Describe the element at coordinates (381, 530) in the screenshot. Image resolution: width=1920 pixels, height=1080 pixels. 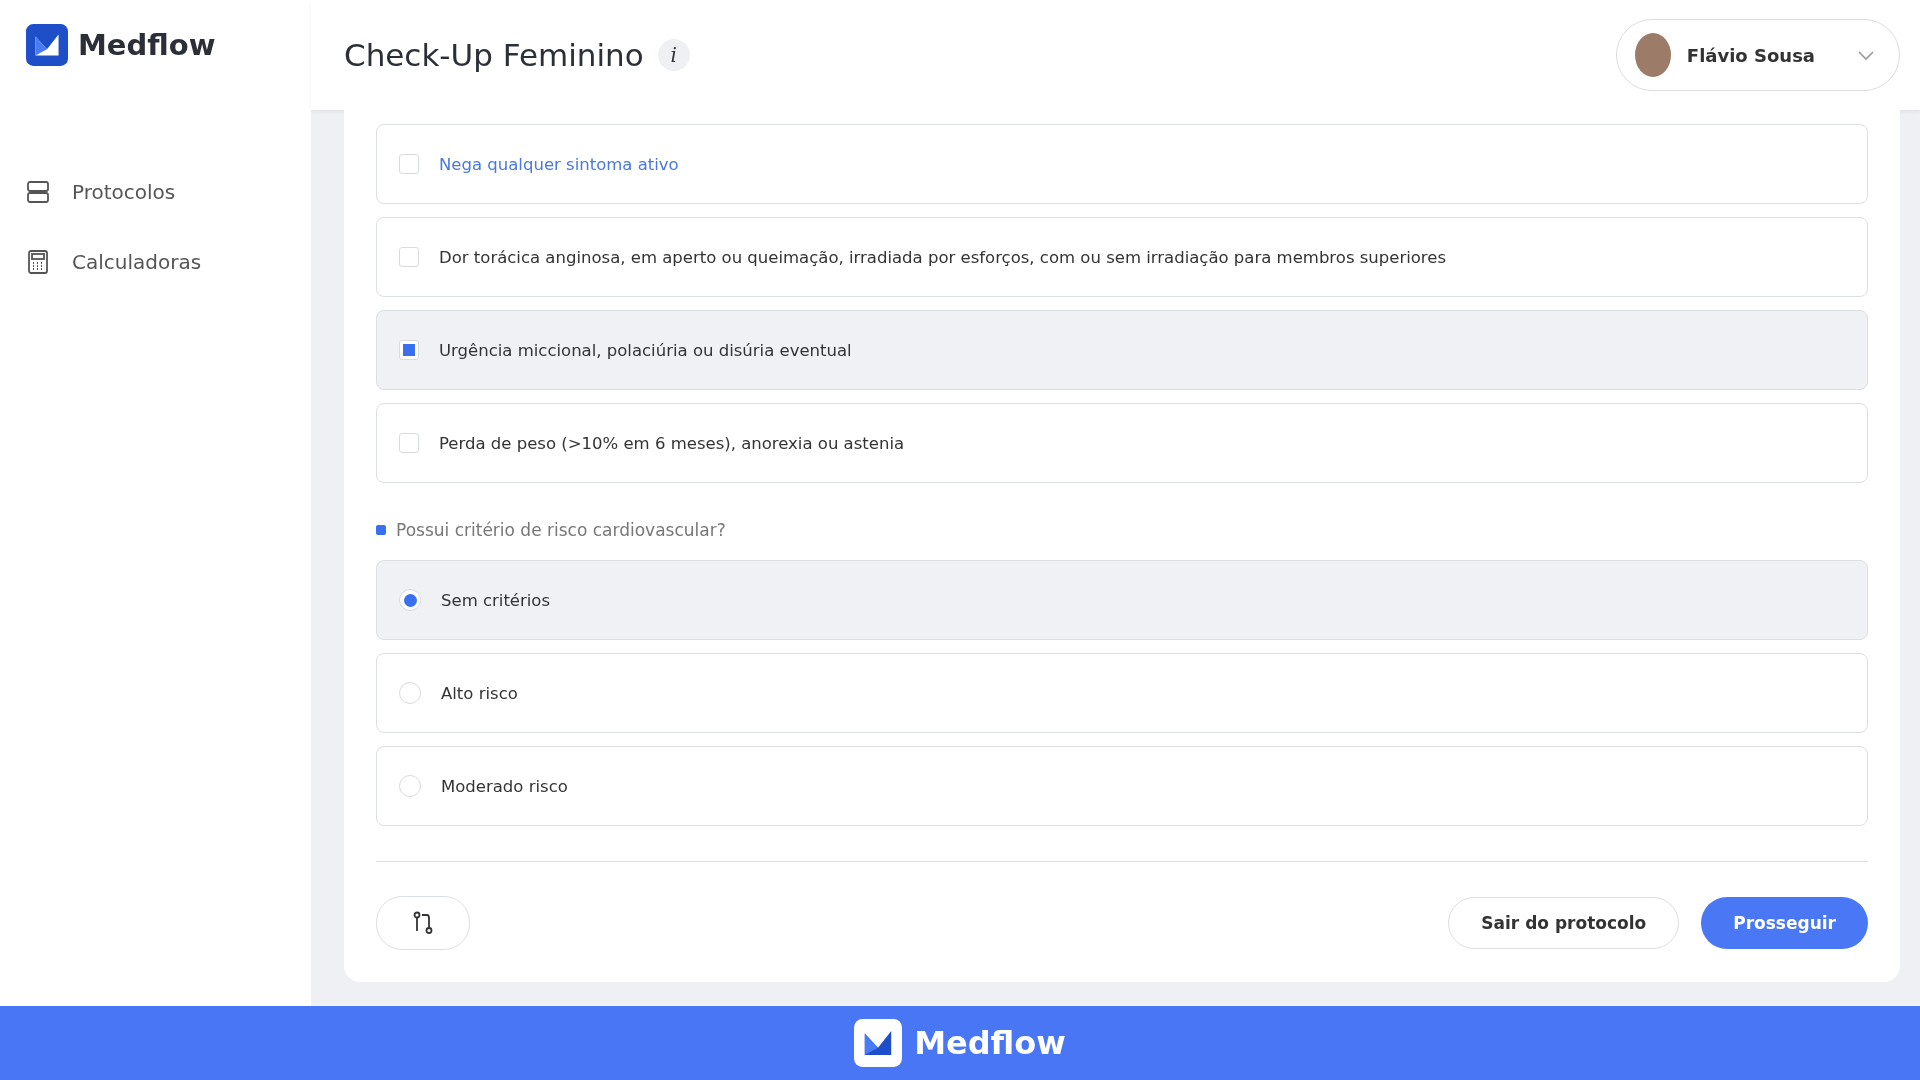
I see `bullet-icon` at that location.